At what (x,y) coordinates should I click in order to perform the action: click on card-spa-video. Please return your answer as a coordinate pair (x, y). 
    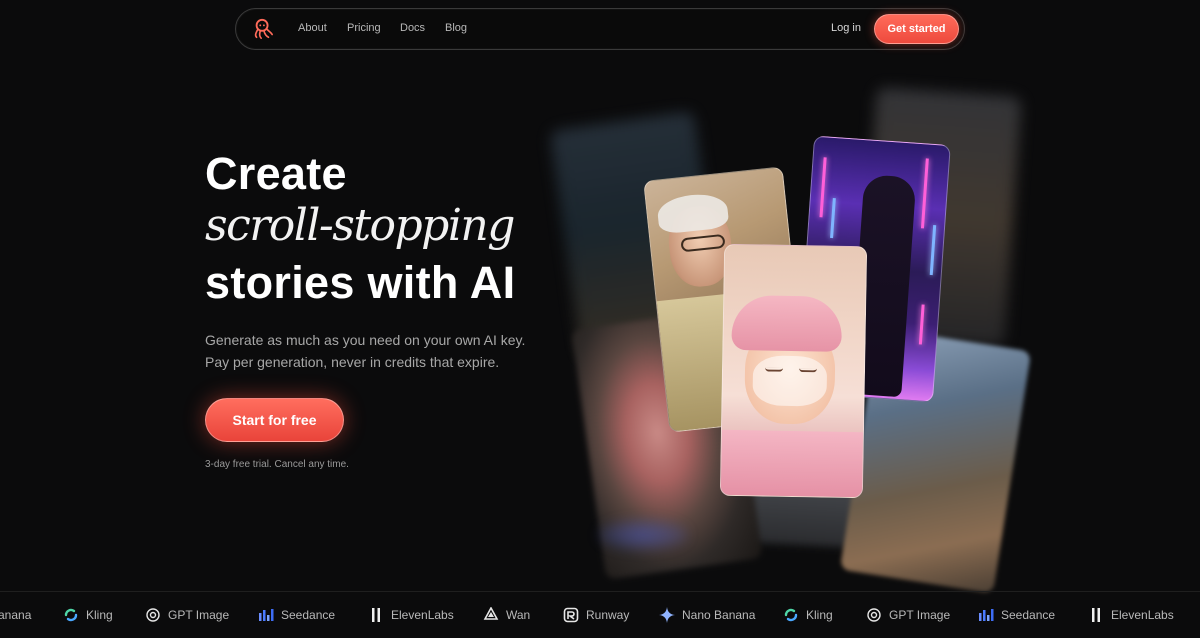
    Looking at the image, I should click on (793, 371).